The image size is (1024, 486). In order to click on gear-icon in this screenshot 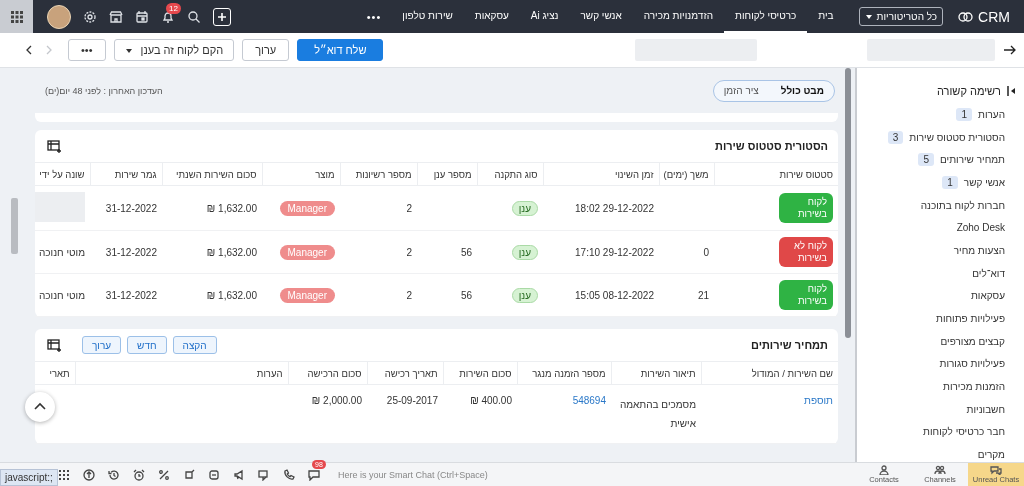, I will do `click(90, 16)`.